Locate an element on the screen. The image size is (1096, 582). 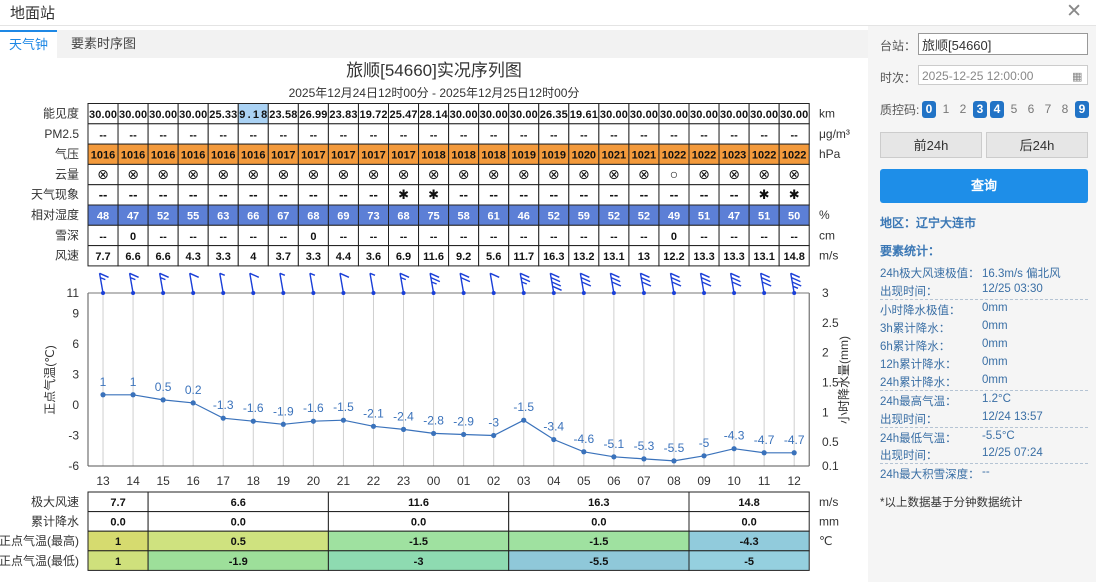
next-24h-button: 后24h is located at coordinates (1037, 145).